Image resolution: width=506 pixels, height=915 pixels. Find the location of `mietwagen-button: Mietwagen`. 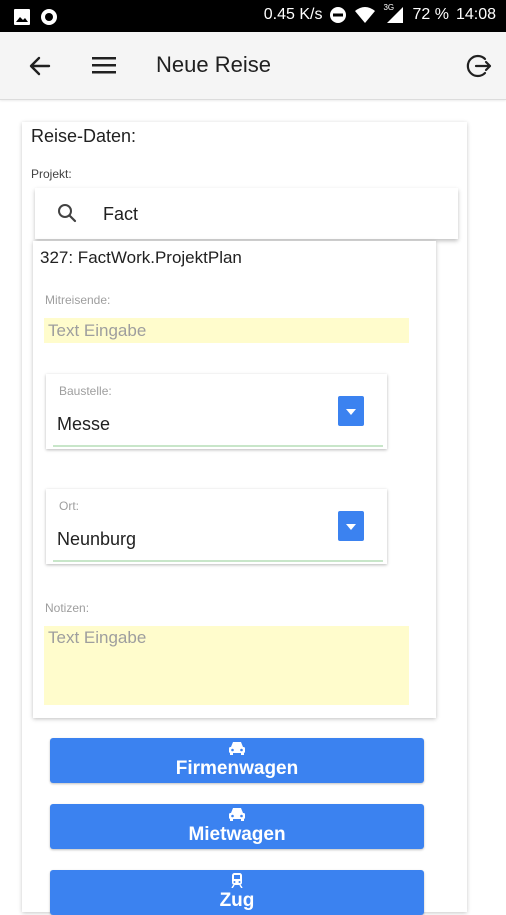

mietwagen-button: Mietwagen is located at coordinates (237, 826).